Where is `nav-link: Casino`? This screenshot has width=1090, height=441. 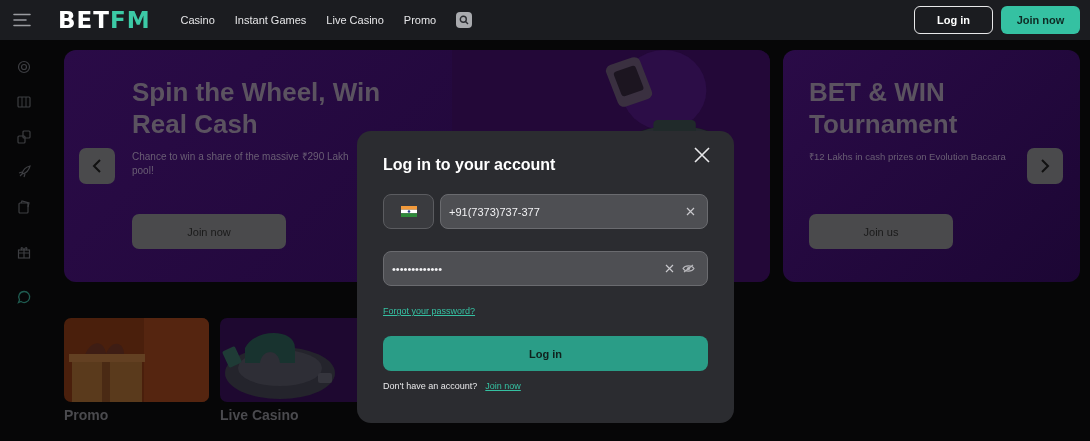
nav-link: Casino is located at coordinates (197, 20).